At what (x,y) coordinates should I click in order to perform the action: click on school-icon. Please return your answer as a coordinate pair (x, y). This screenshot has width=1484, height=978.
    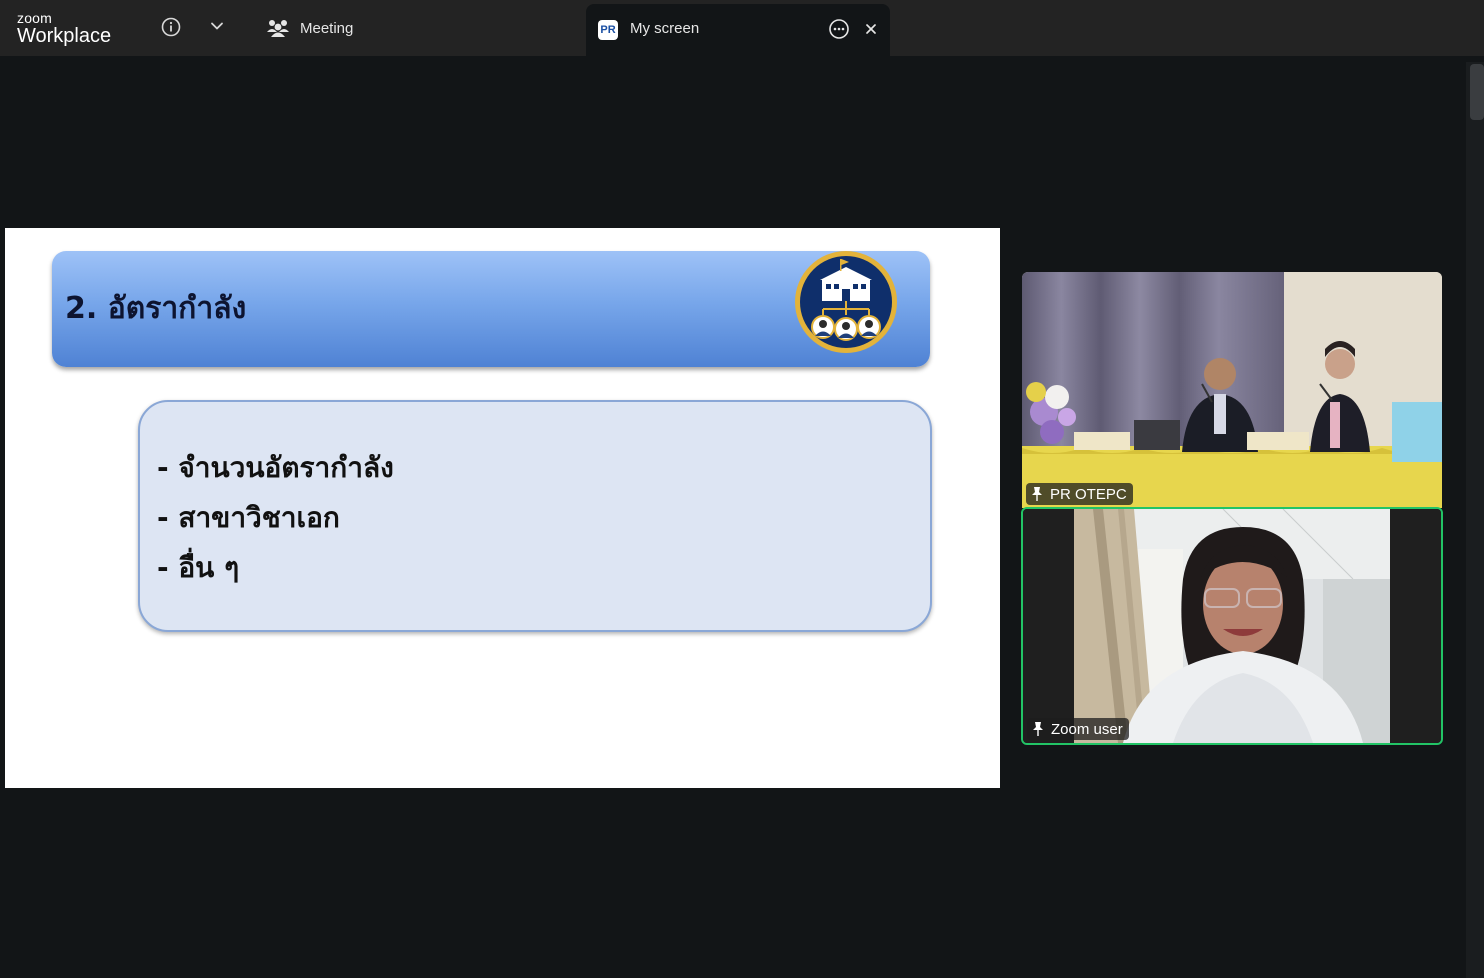
    Looking at the image, I should click on (846, 302).